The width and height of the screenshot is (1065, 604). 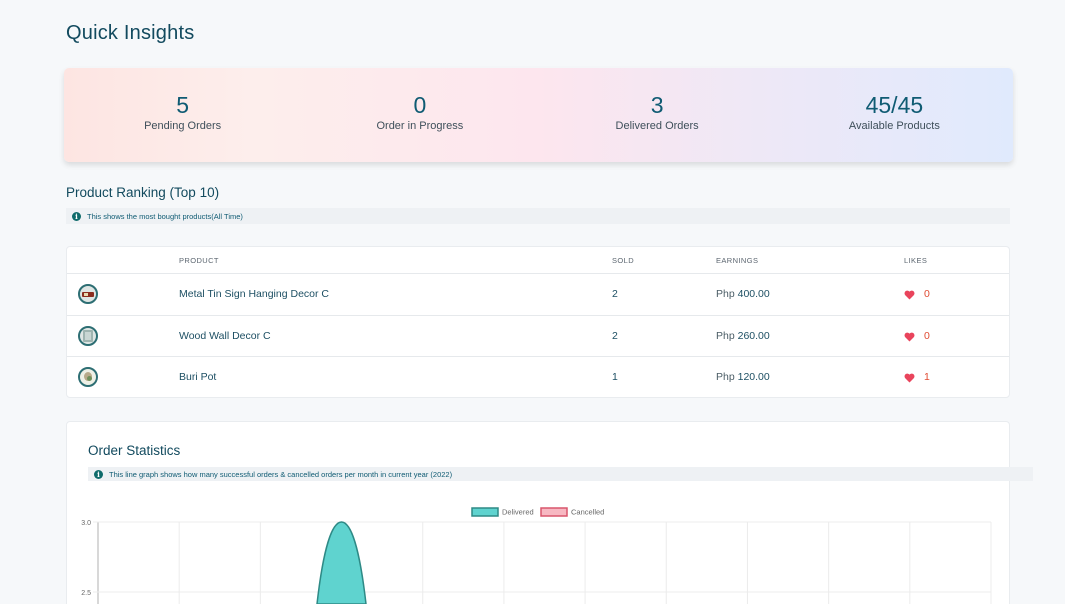 I want to click on legend-label-cancelled: Cancelled, so click(x=587, y=512).